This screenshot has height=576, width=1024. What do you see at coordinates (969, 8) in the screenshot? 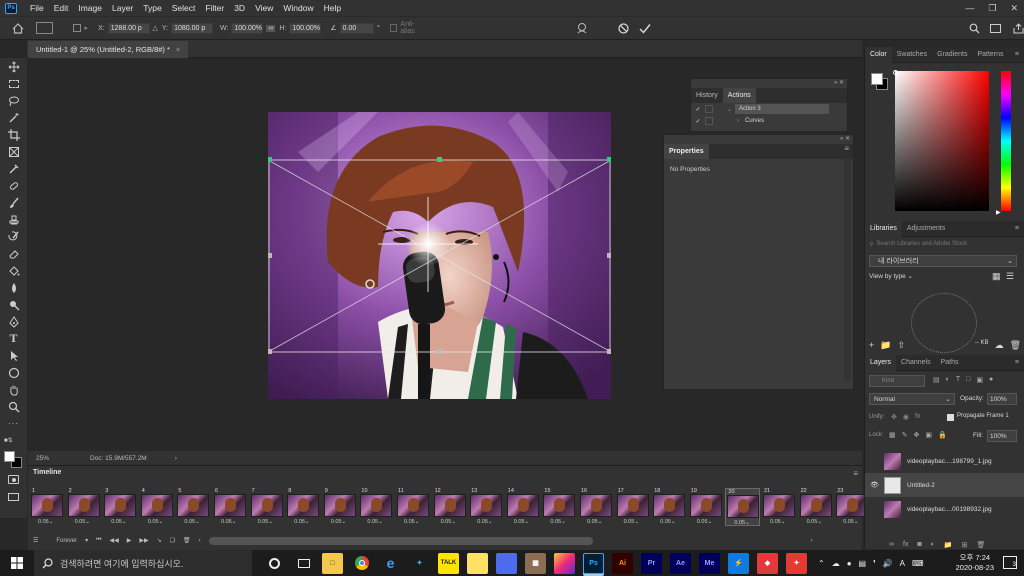
I see `minimize-icon: —` at bounding box center [969, 8].